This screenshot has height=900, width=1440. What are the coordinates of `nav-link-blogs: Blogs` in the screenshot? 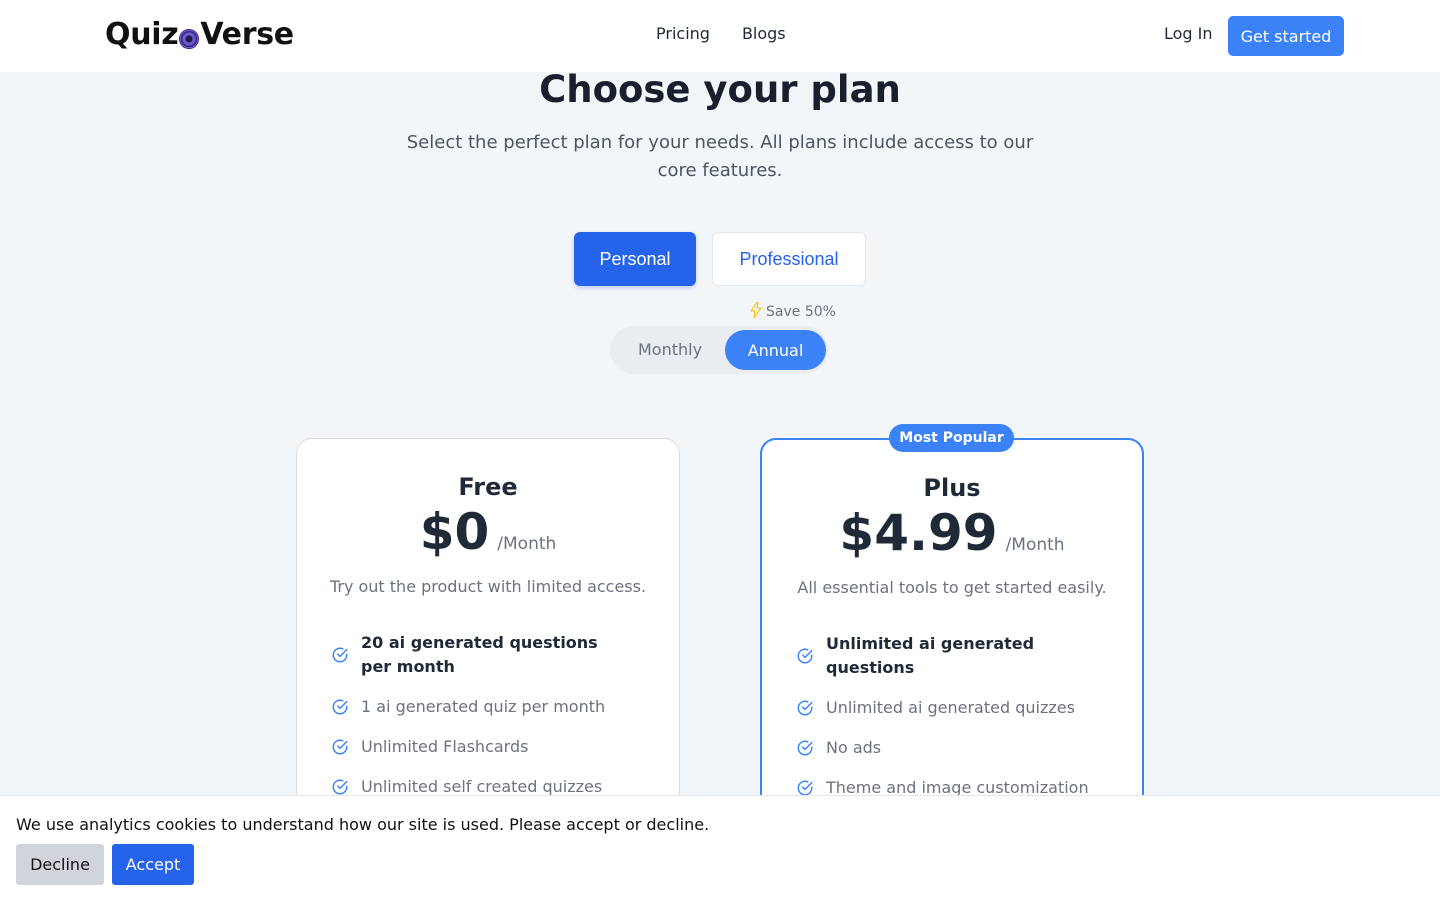 It's located at (764, 33).